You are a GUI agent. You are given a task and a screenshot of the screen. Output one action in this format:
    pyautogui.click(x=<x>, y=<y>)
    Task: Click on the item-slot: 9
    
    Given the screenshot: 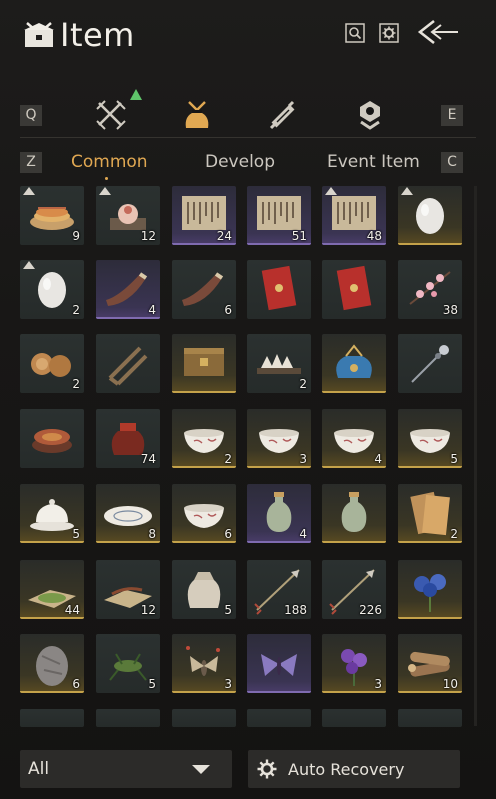 What is the action you would take?
    pyautogui.click(x=52, y=215)
    